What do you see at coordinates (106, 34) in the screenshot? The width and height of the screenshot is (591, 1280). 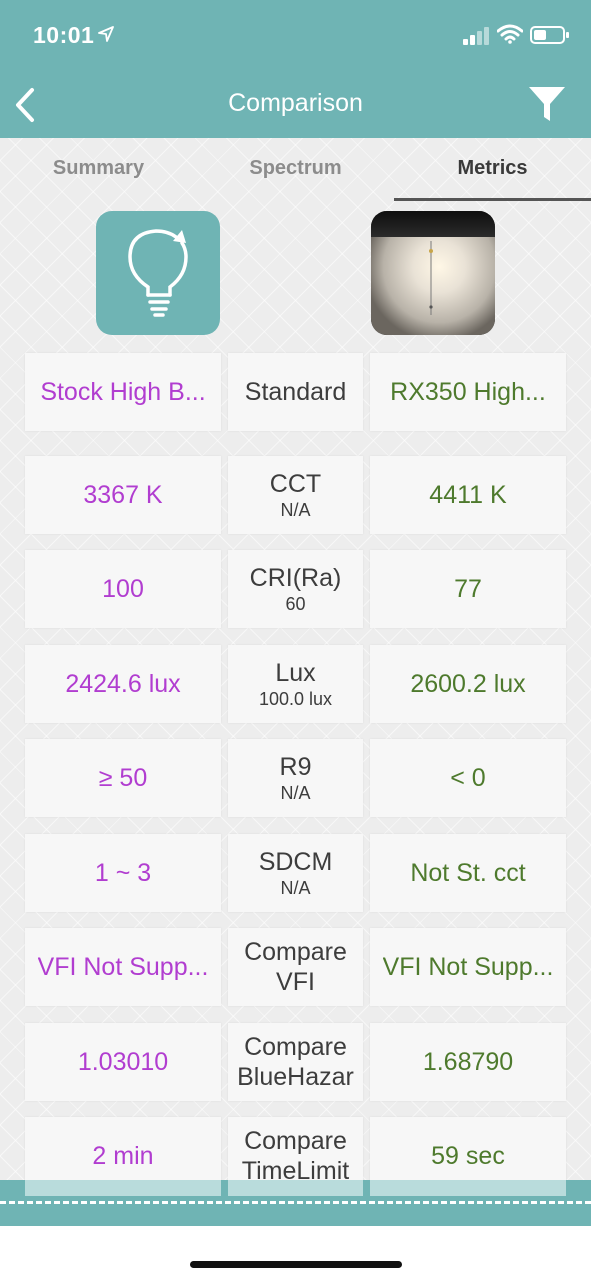 I see `location-arrow-icon` at bounding box center [106, 34].